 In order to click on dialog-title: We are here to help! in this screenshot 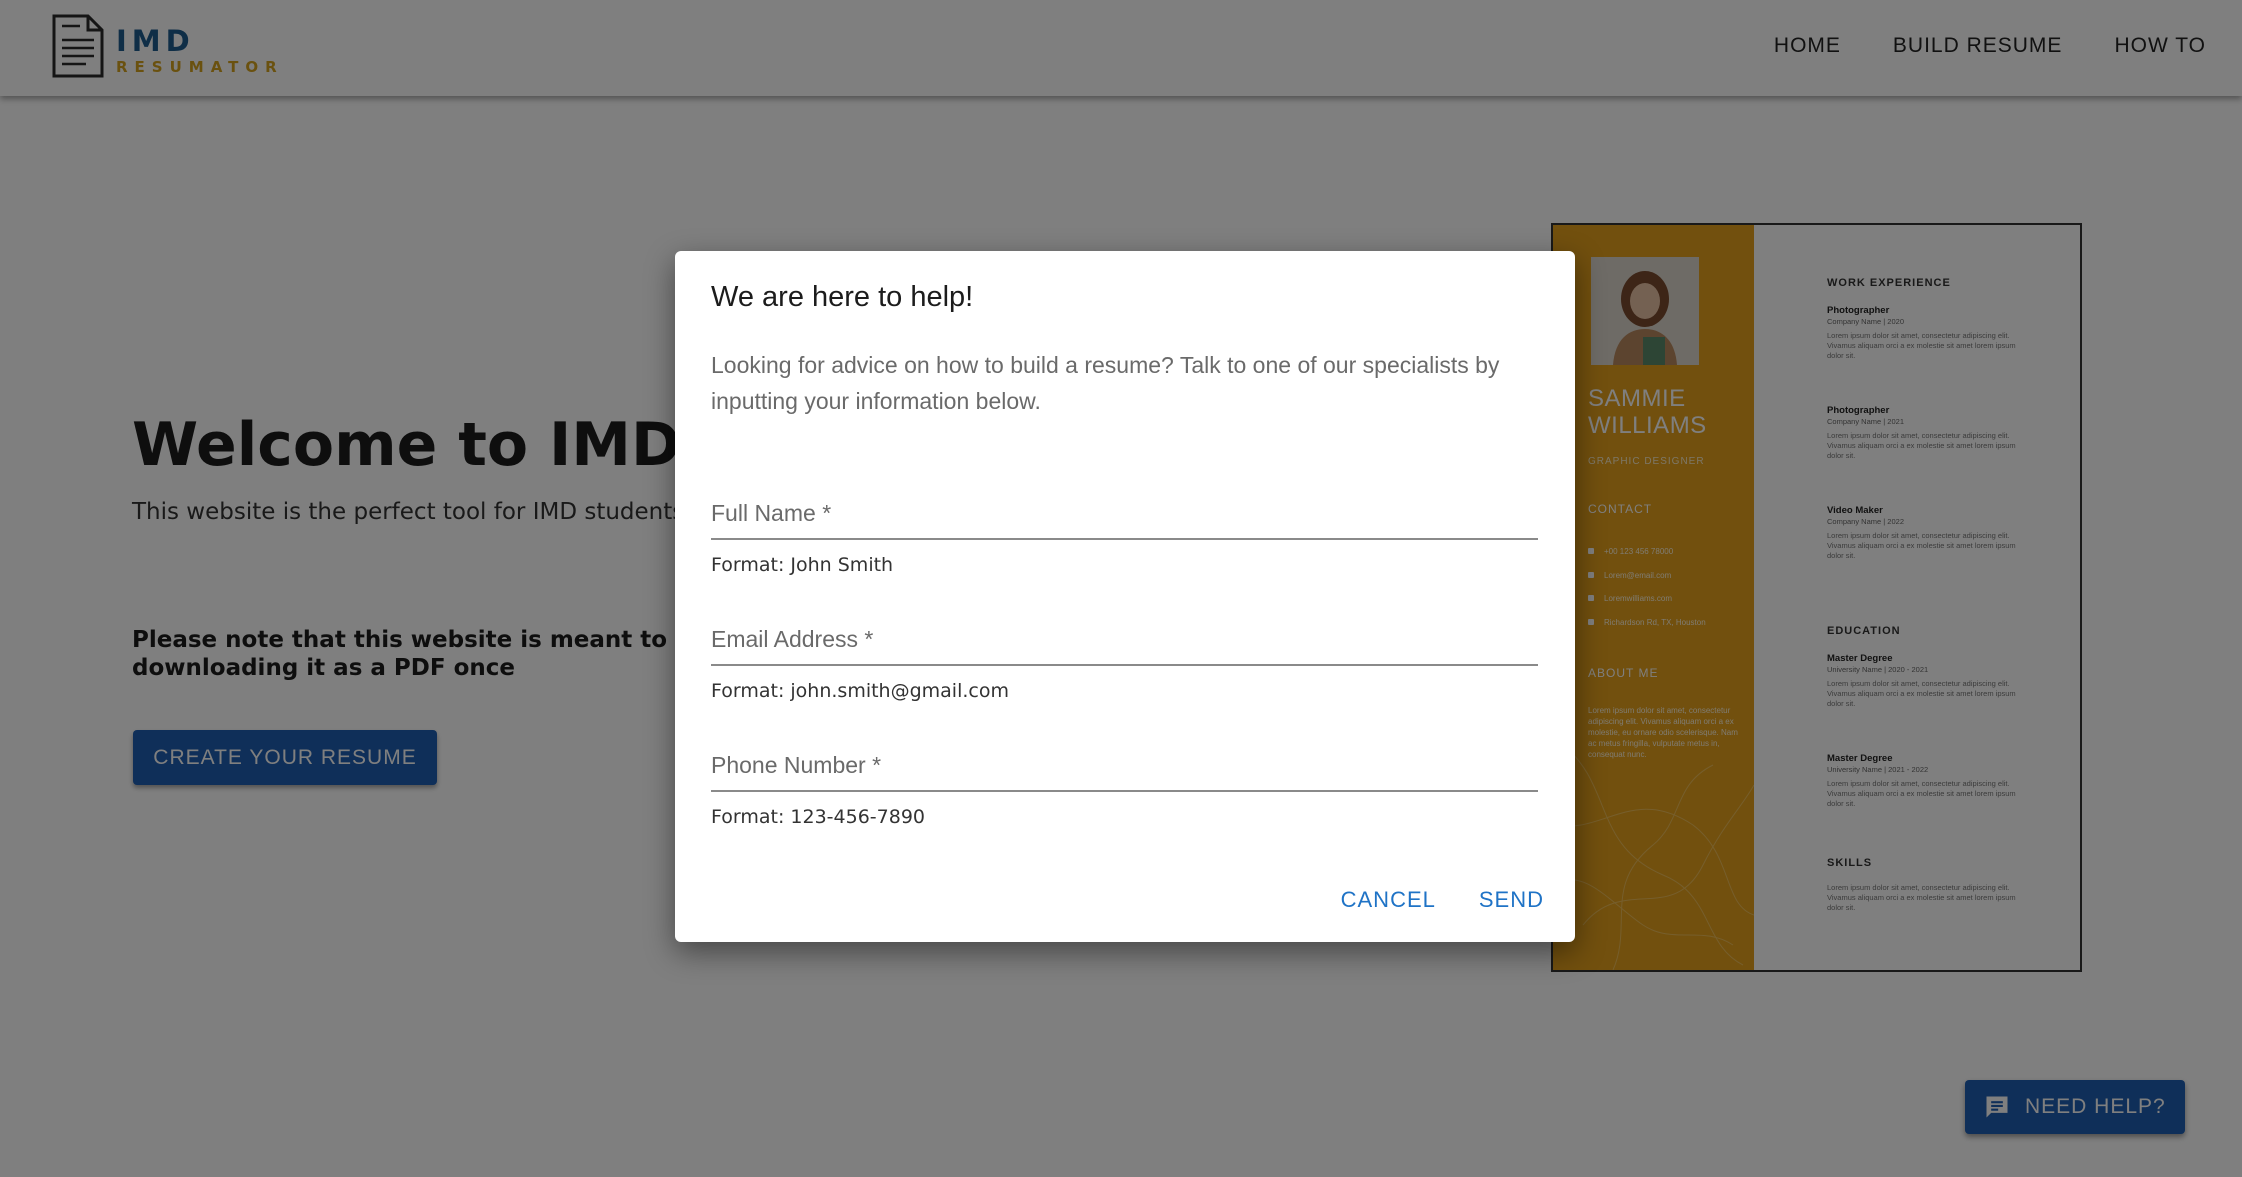, I will do `click(842, 297)`.